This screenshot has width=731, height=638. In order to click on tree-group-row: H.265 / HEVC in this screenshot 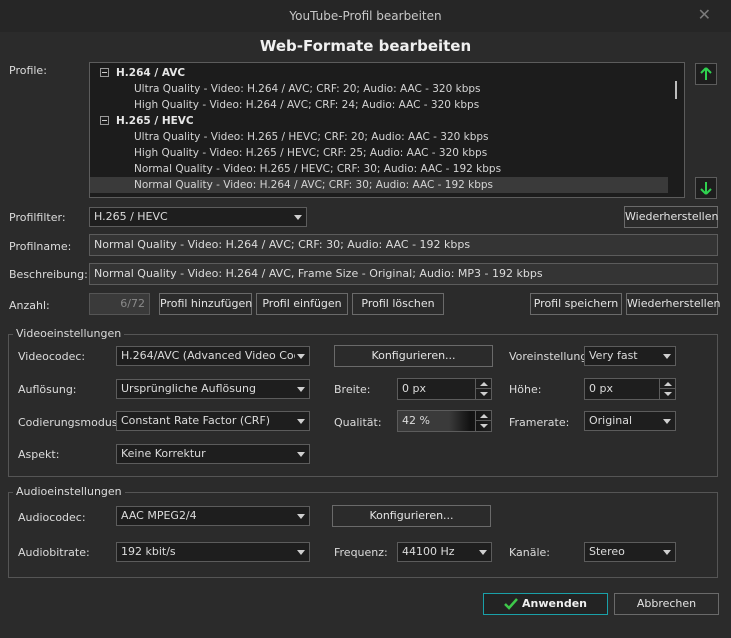, I will do `click(379, 121)`.